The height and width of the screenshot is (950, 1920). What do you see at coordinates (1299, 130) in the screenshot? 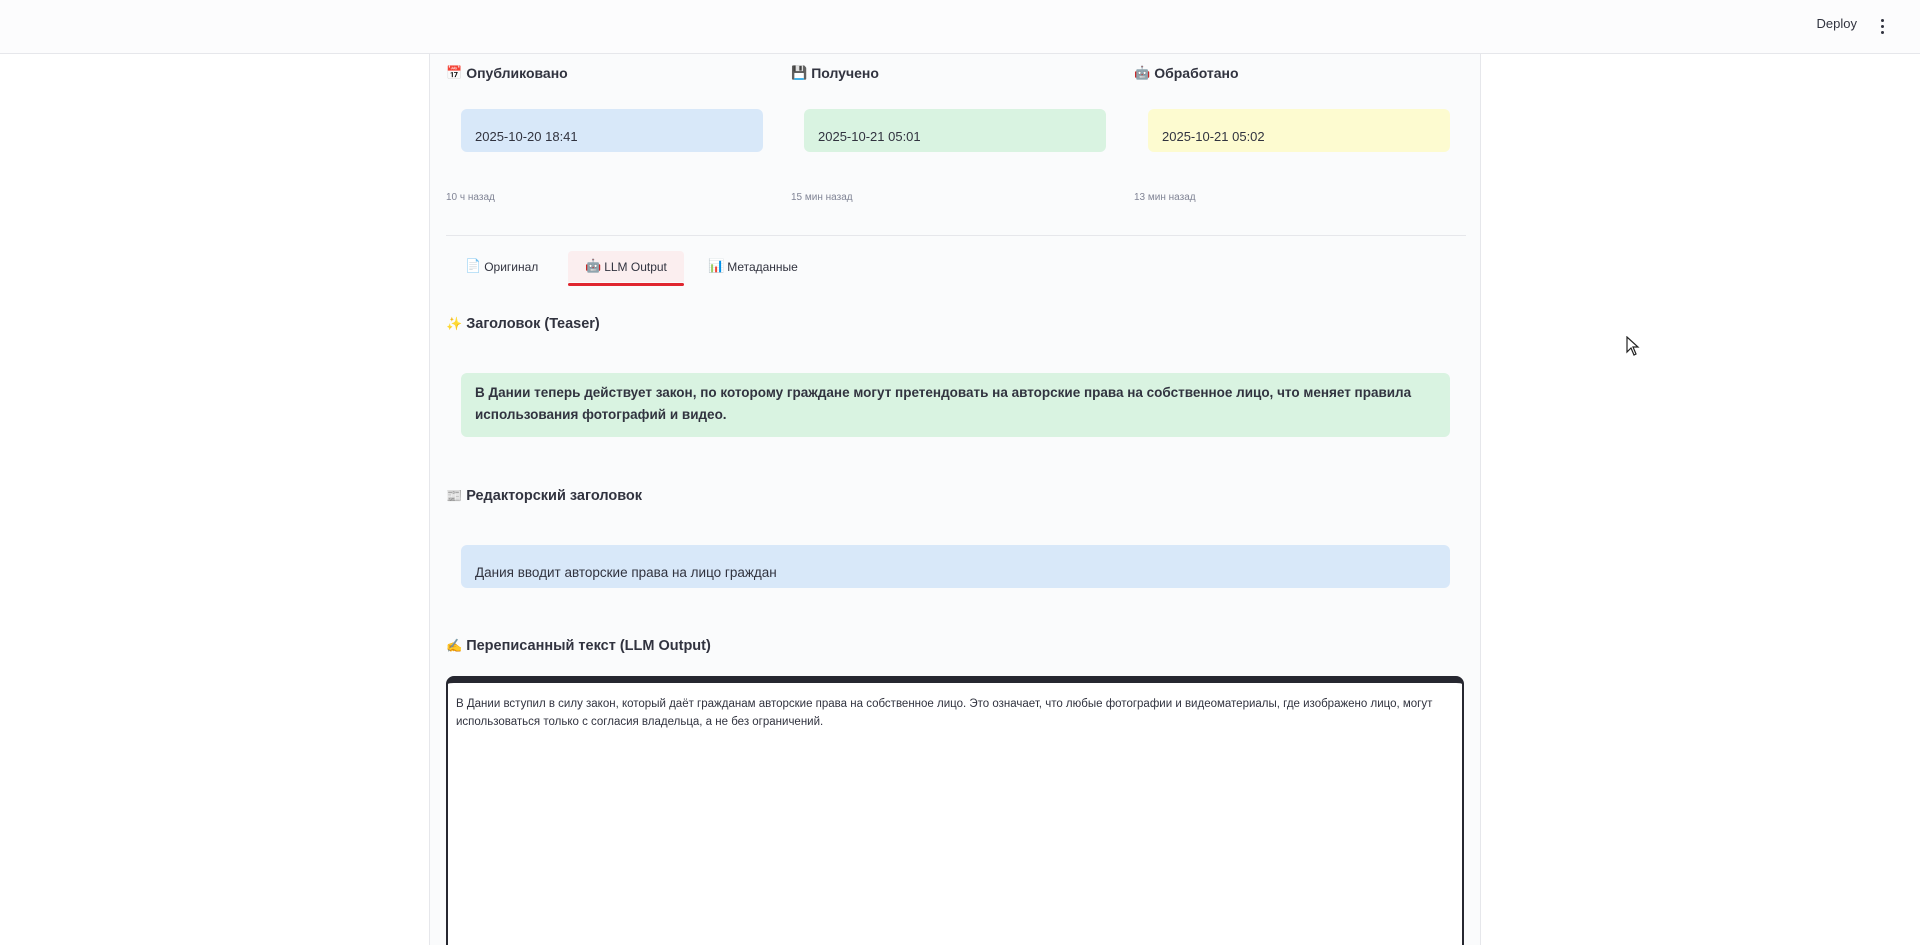
I see `processed-date-box: 2025-10-21 05:02` at bounding box center [1299, 130].